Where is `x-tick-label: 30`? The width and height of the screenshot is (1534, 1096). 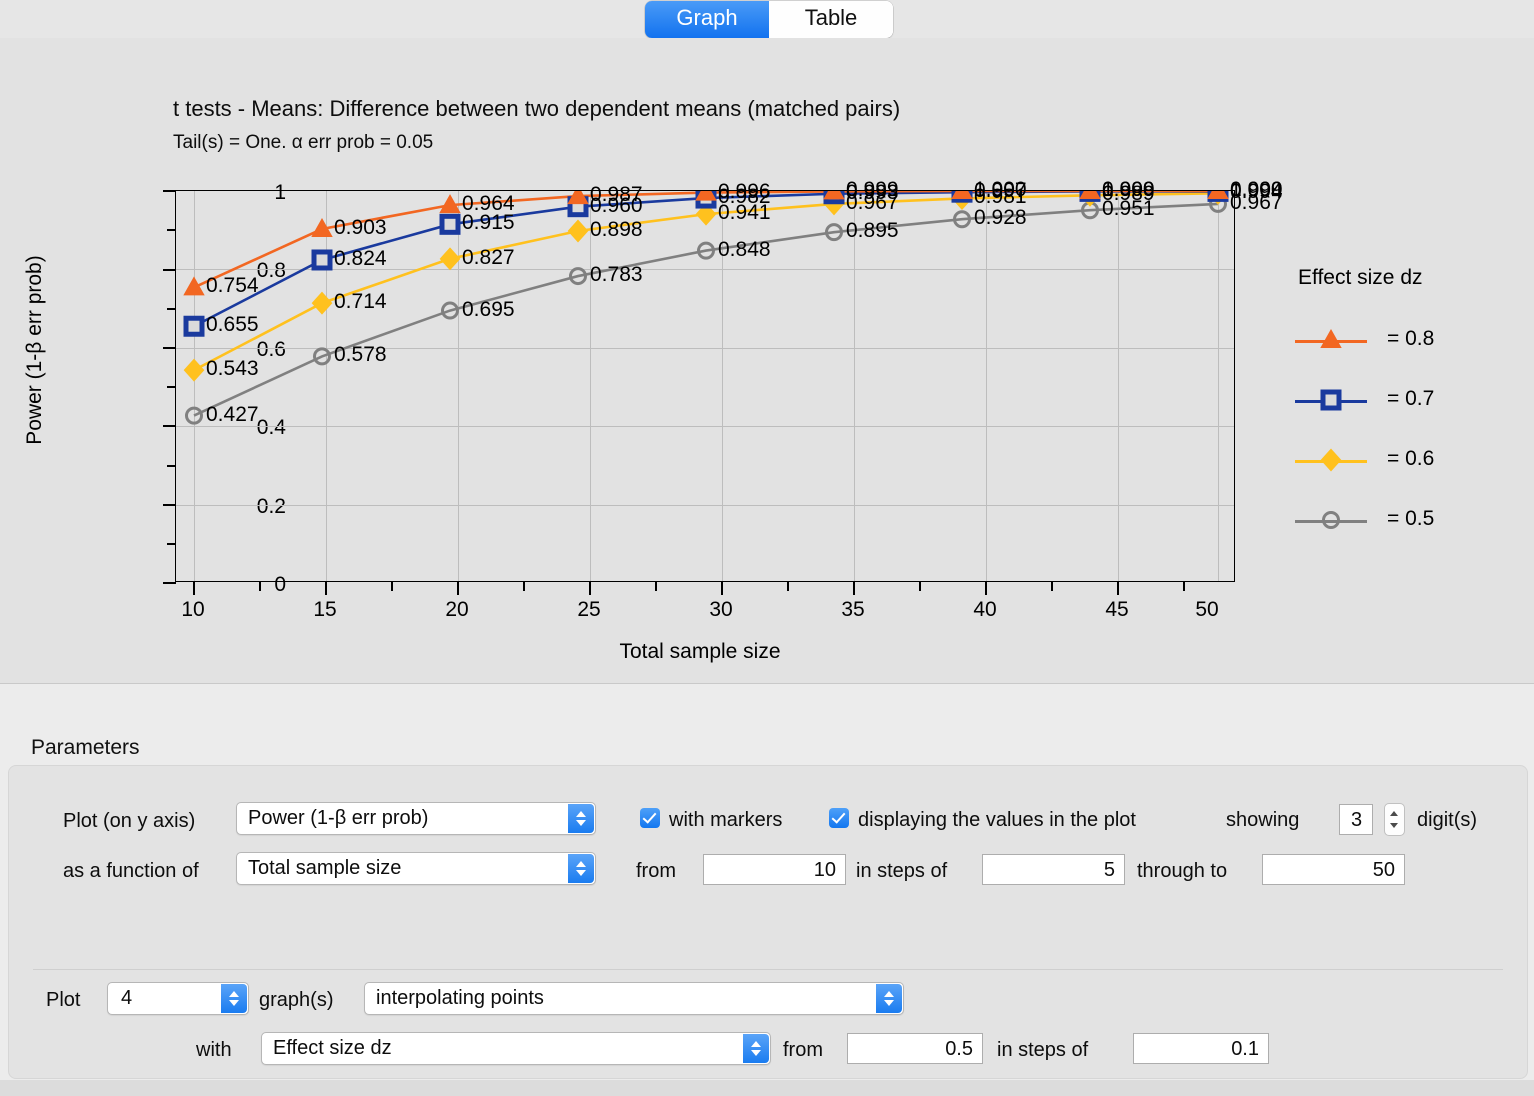 x-tick-label: 30 is located at coordinates (721, 609).